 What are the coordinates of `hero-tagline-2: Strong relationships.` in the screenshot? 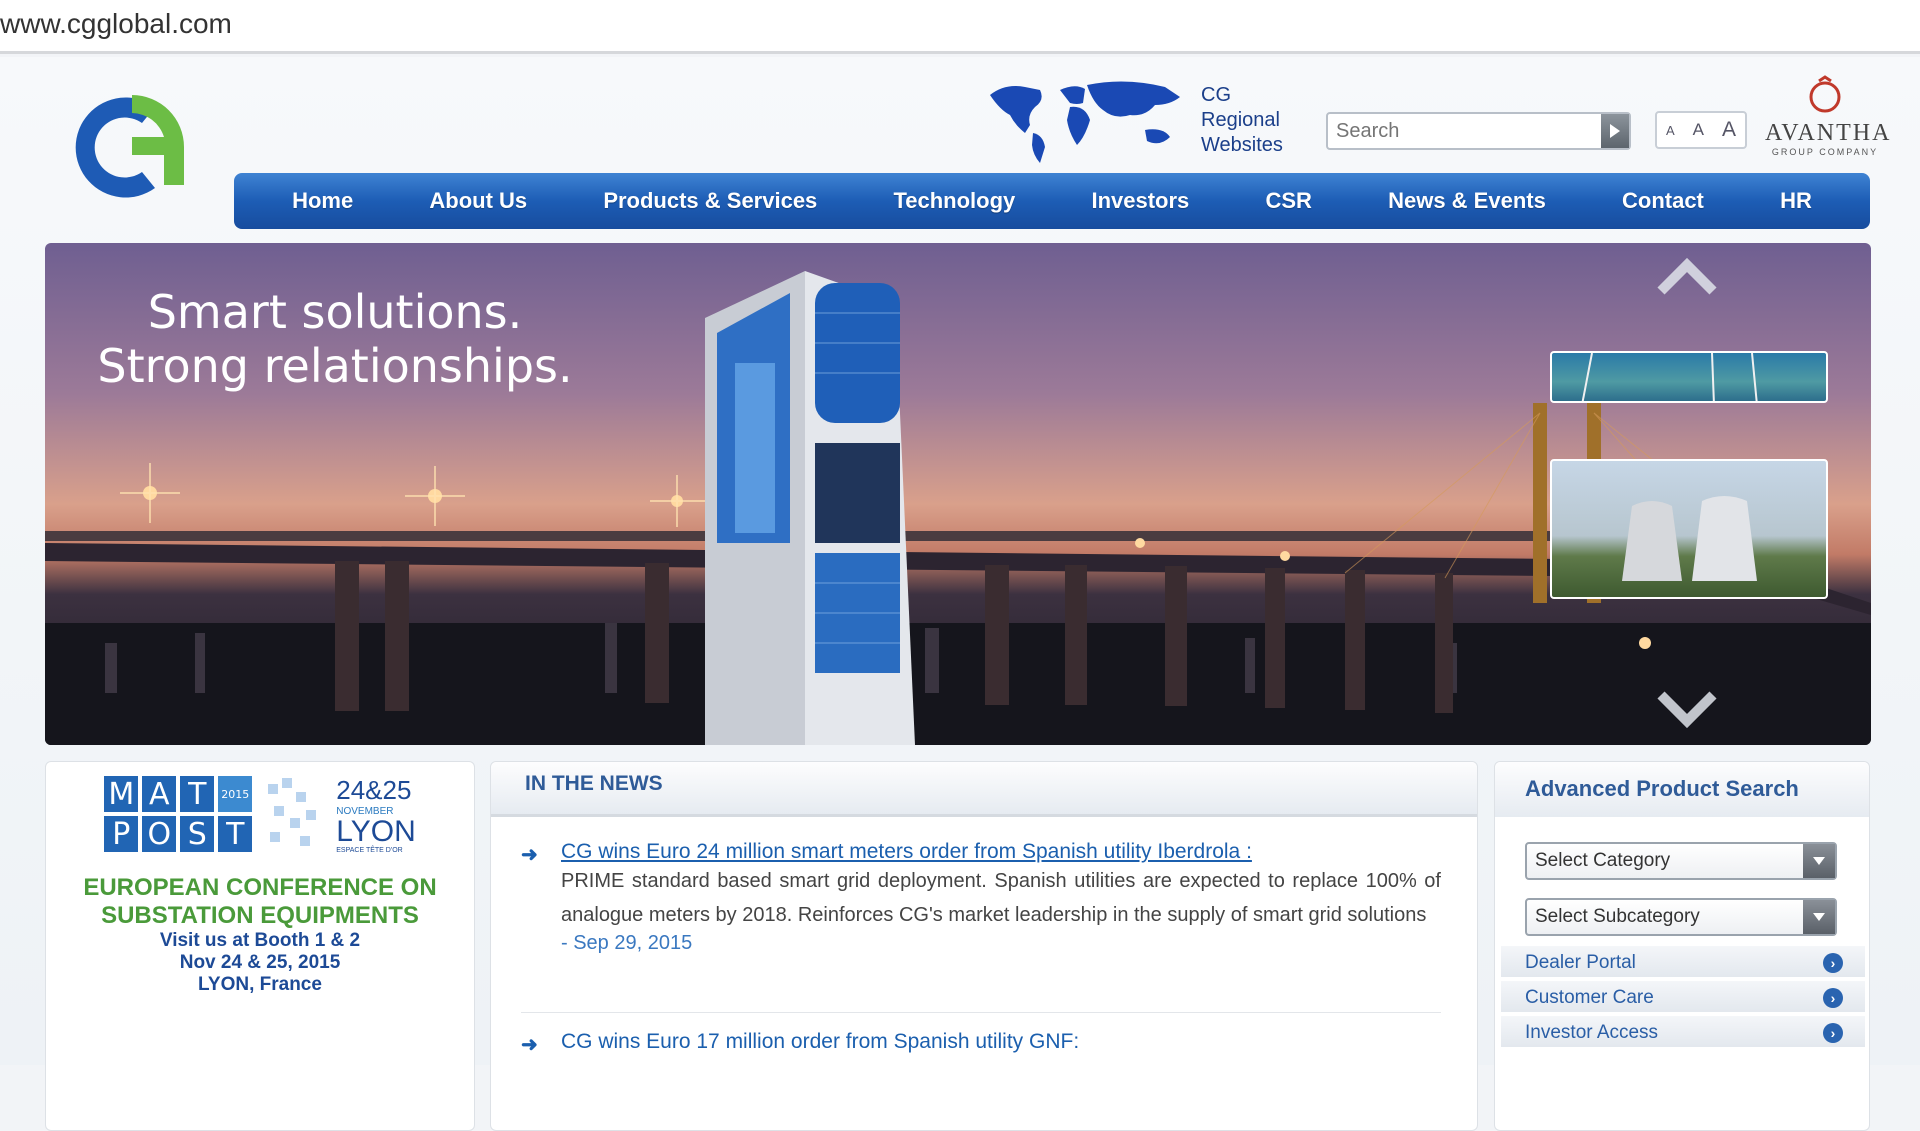 It's located at (335, 366).